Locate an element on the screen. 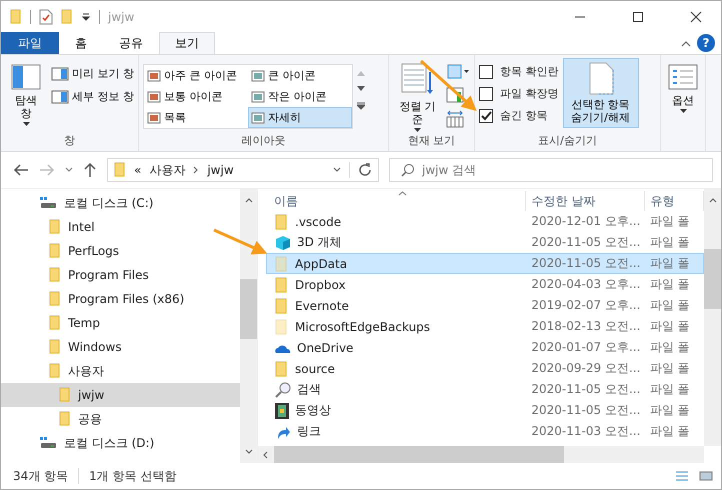 The width and height of the screenshot is (722, 490). column-header: 수정한 날짜 is located at coordinates (585, 201).